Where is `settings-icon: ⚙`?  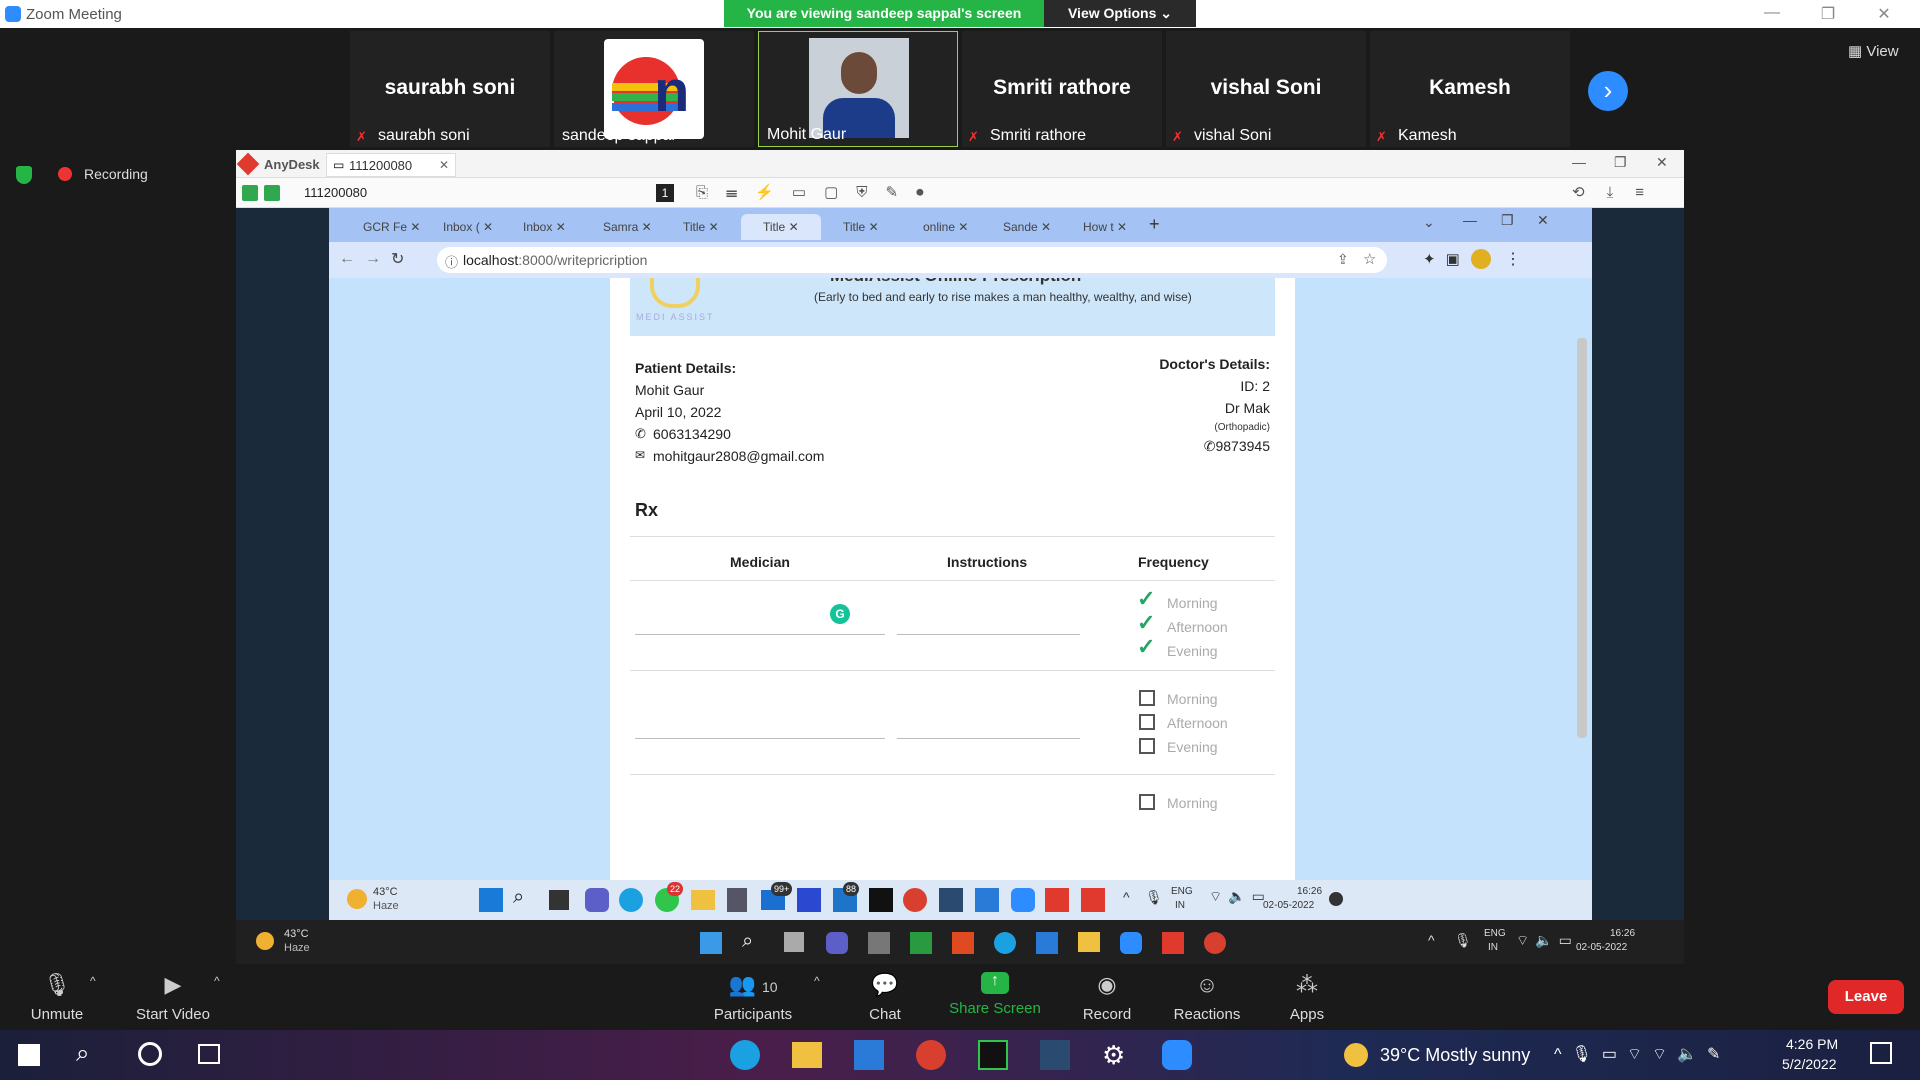
settings-icon: ⚙ is located at coordinates (1113, 1055).